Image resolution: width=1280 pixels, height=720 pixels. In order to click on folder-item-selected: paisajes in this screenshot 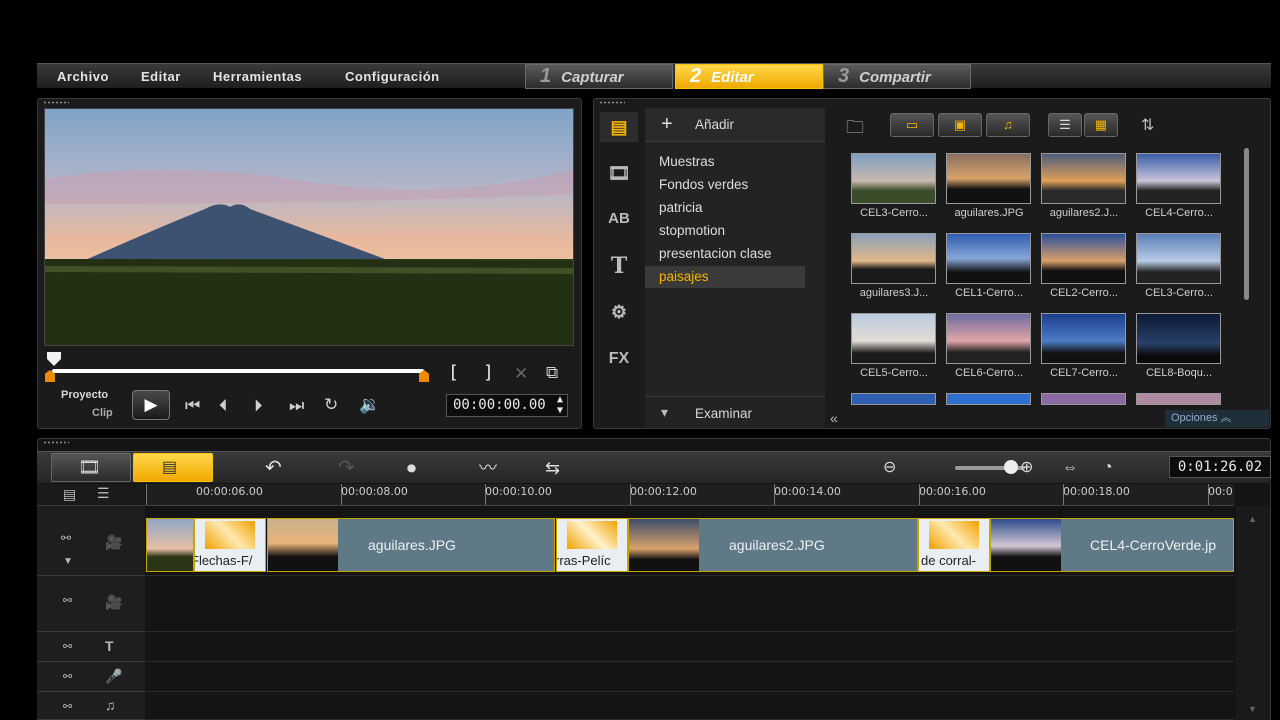, I will do `click(725, 277)`.